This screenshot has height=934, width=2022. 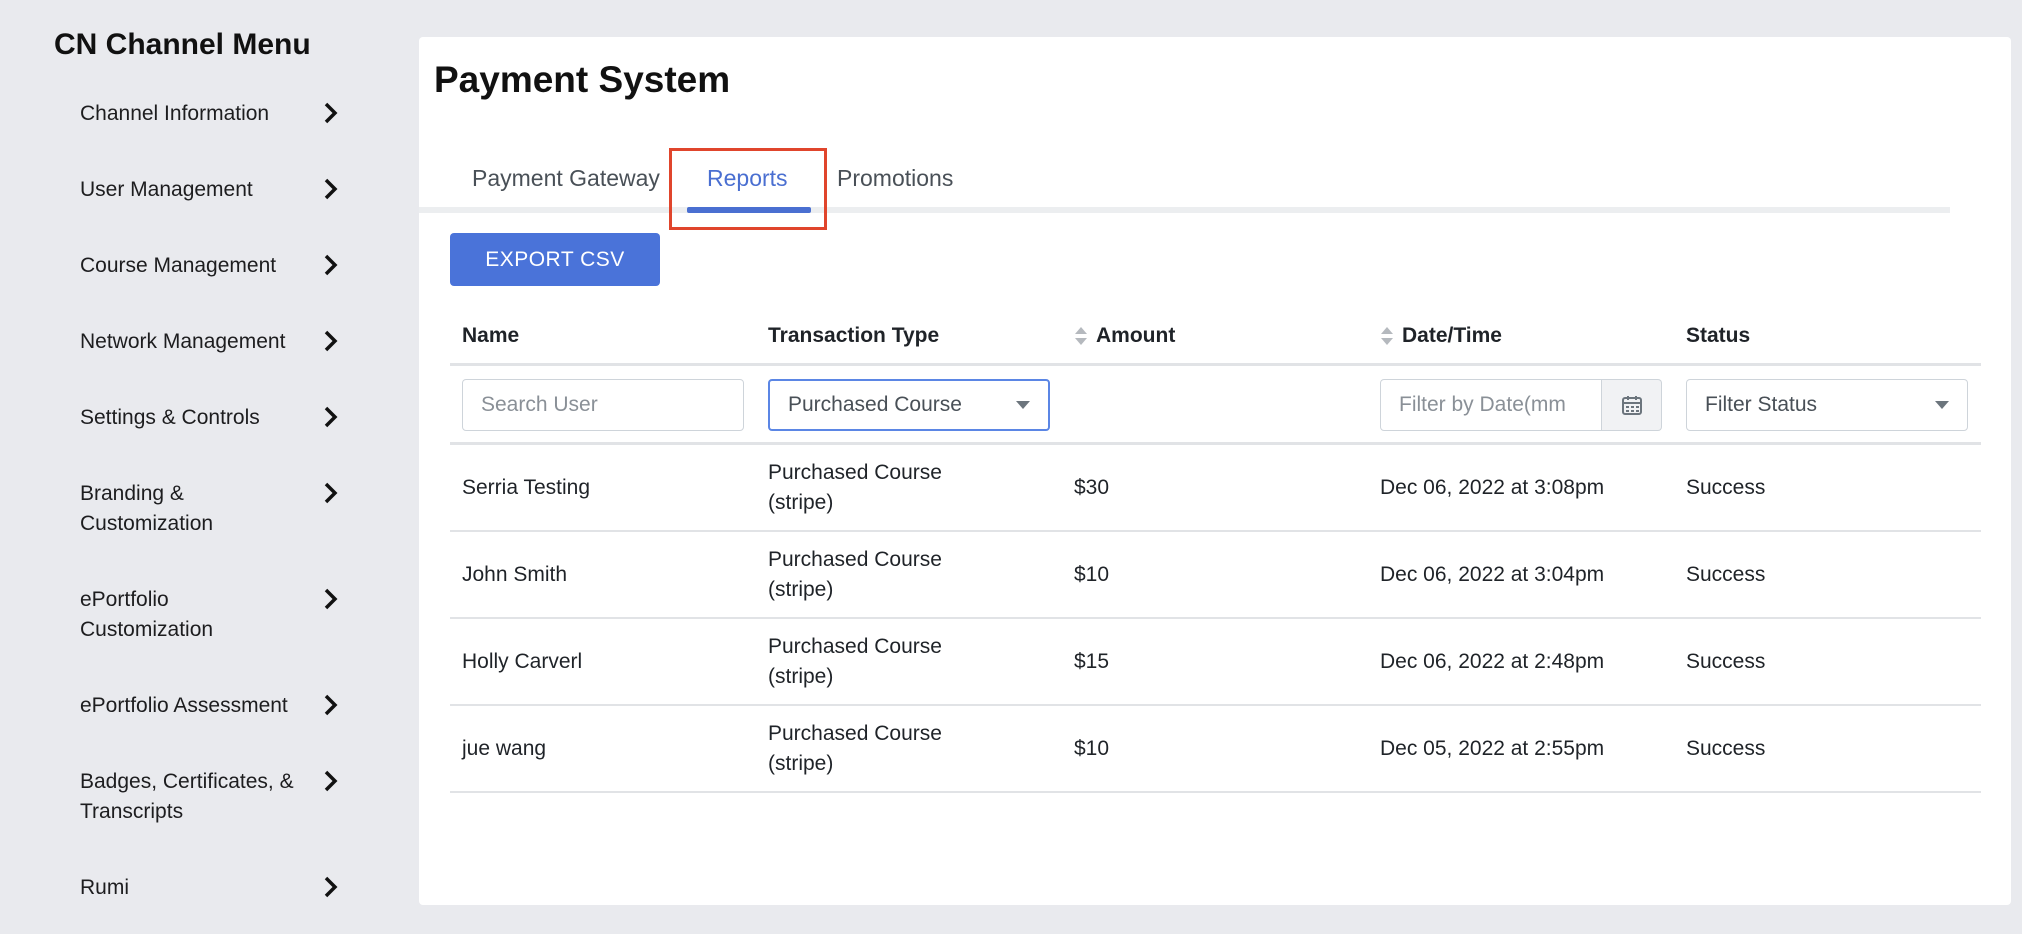 I want to click on sidebar-item-branding-customization: Branding & Customization, so click(x=210, y=509).